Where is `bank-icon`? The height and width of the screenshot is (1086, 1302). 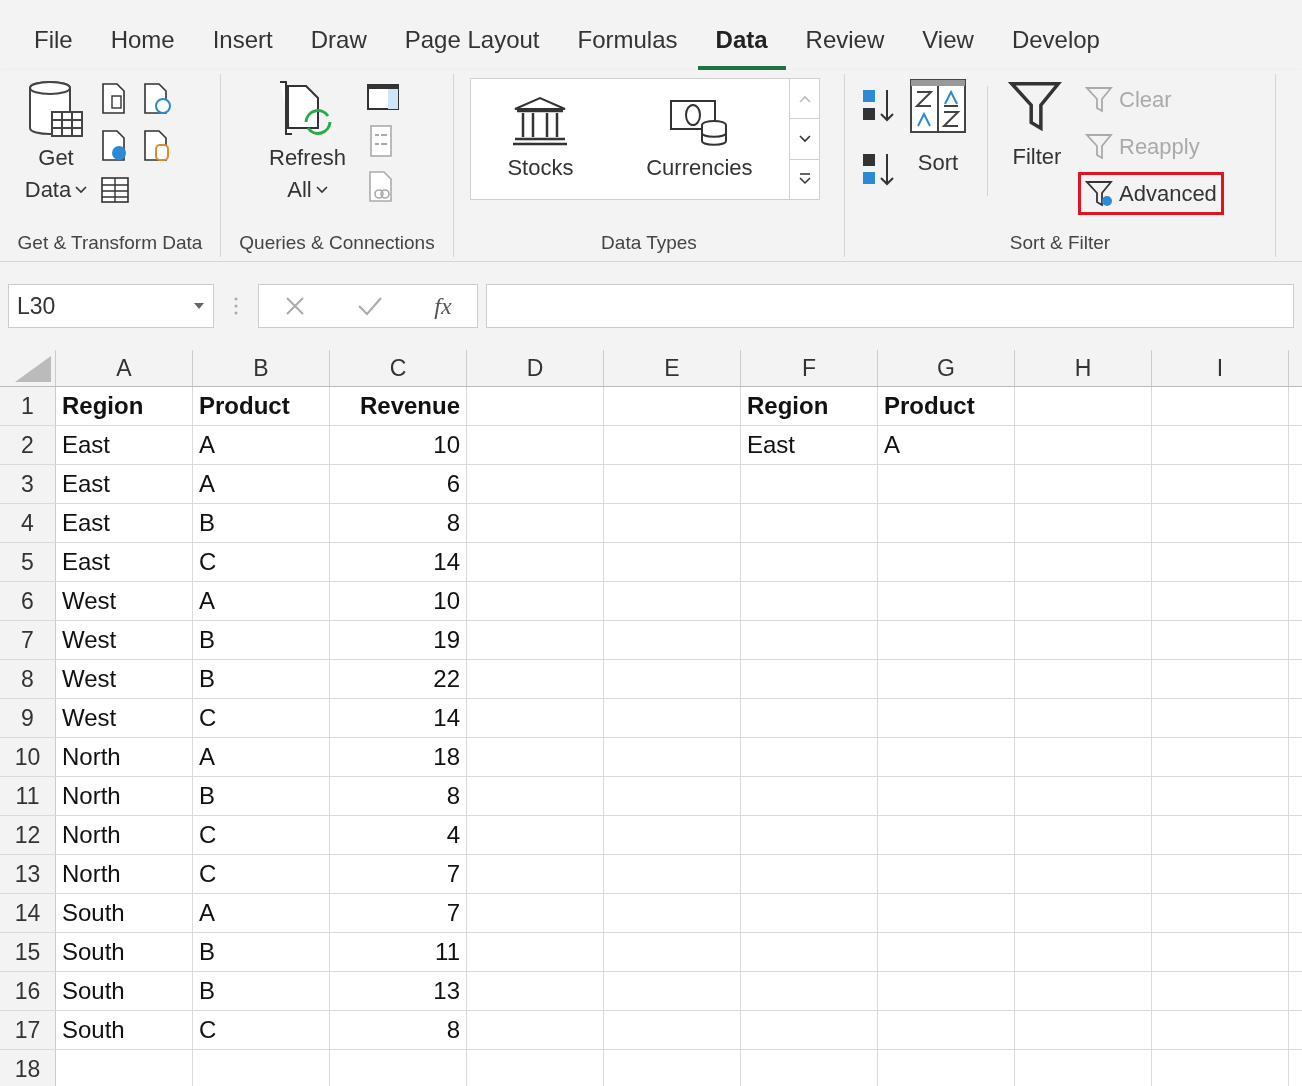 bank-icon is located at coordinates (540, 120).